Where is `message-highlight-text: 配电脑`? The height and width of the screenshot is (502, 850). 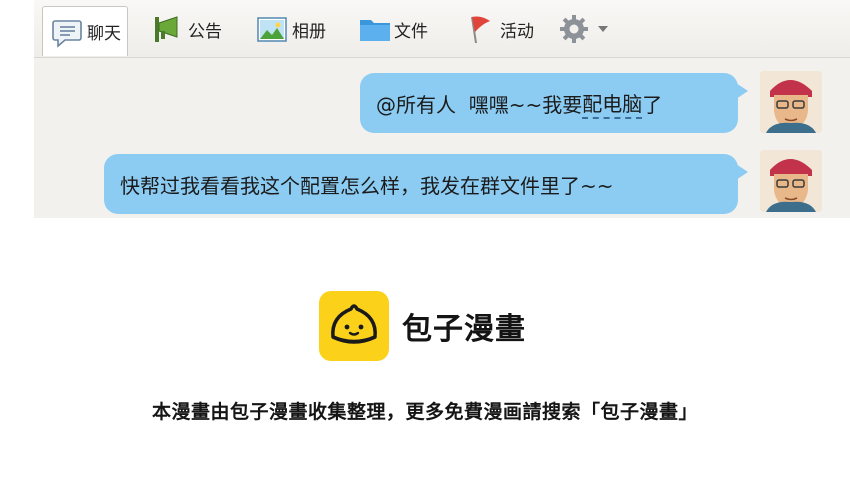 message-highlight-text: 配电脑 is located at coordinates (612, 103).